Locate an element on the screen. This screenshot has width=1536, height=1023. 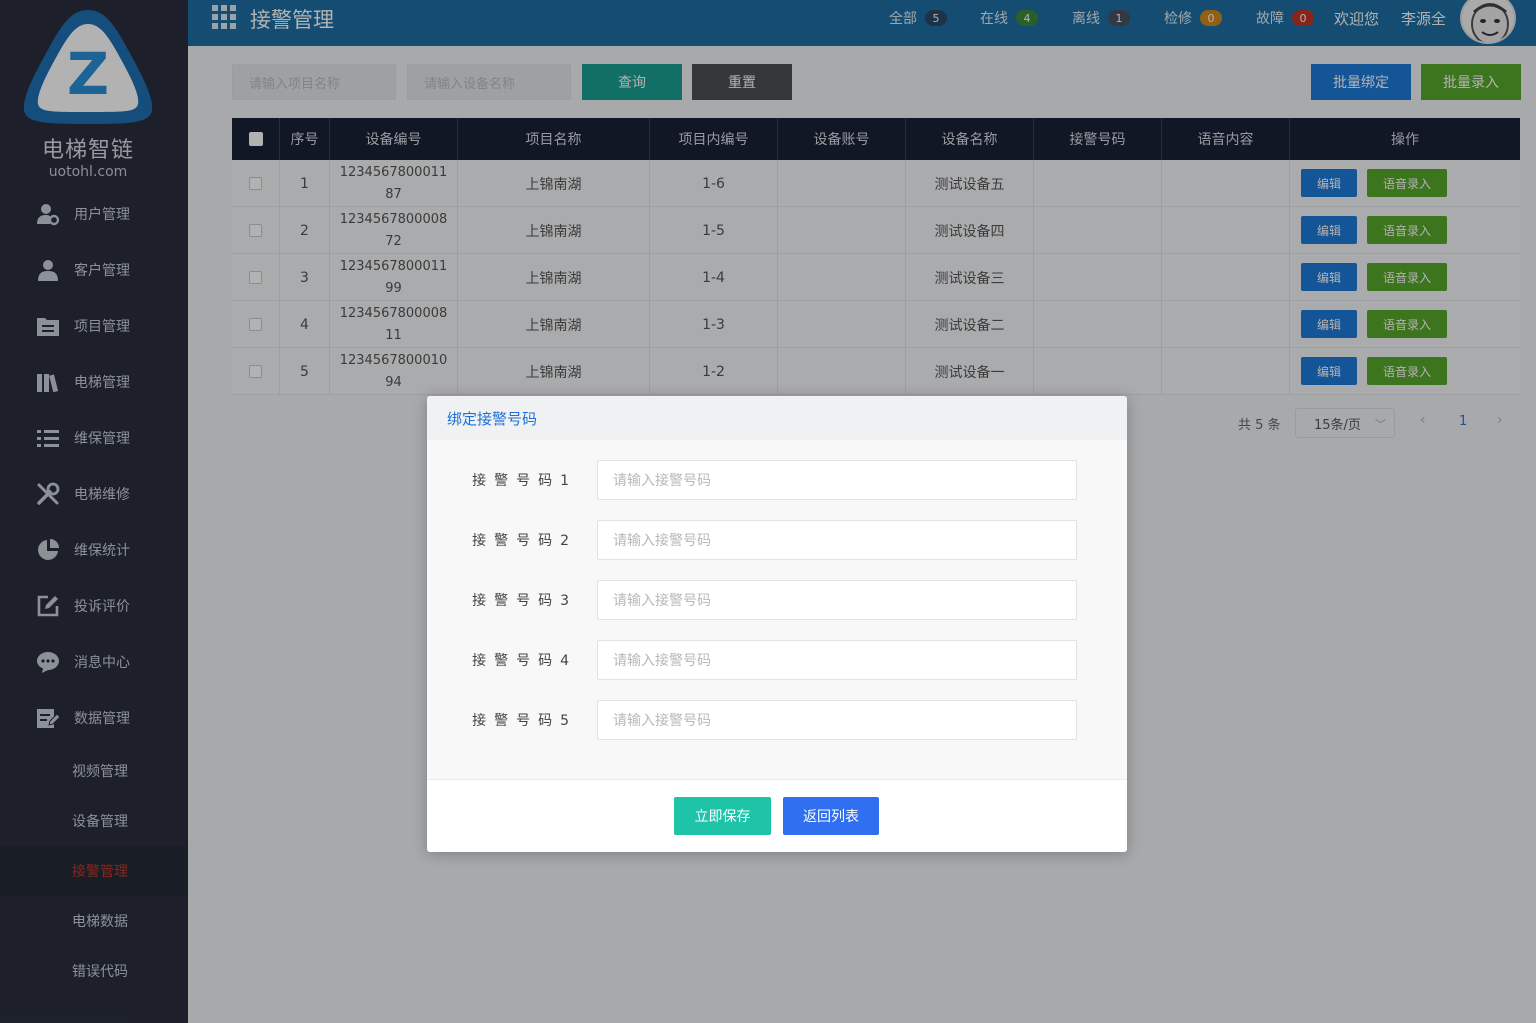
alarm-number-1-input: 请输入接警号码 is located at coordinates (837, 480).